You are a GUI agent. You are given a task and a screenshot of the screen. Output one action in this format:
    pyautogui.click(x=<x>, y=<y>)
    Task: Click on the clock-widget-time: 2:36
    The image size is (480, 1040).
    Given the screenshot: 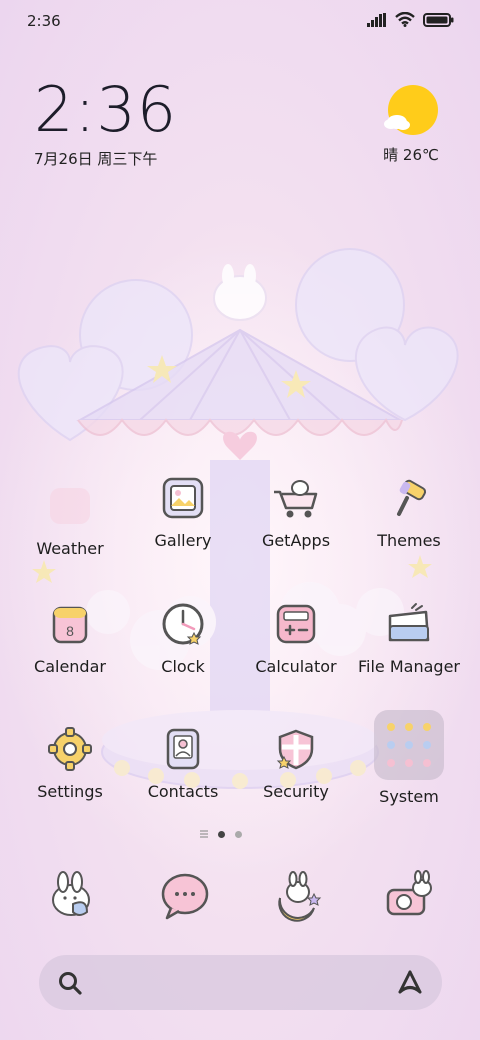 What is the action you would take?
    pyautogui.click(x=106, y=109)
    